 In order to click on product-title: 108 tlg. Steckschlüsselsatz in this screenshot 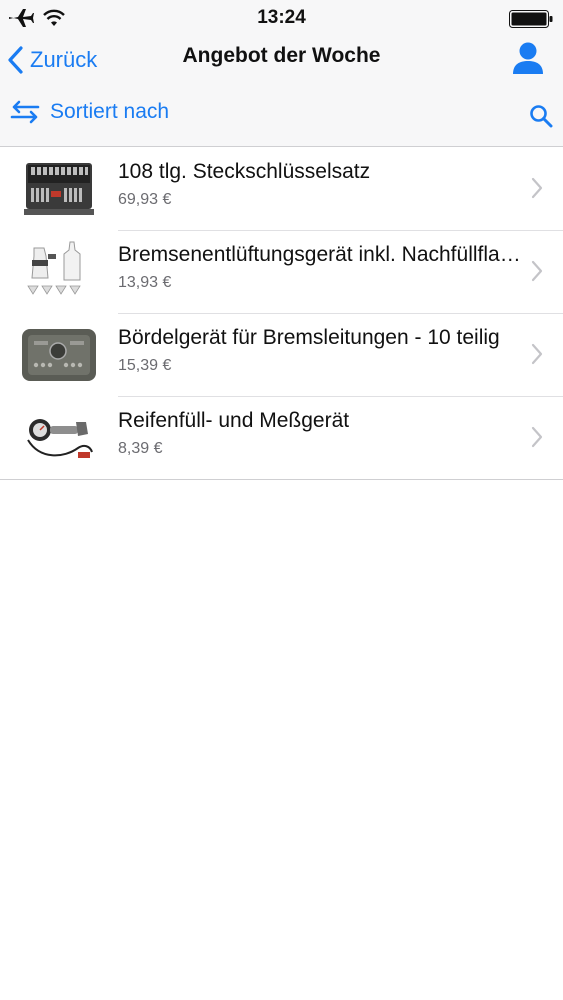, I will do `click(244, 171)`.